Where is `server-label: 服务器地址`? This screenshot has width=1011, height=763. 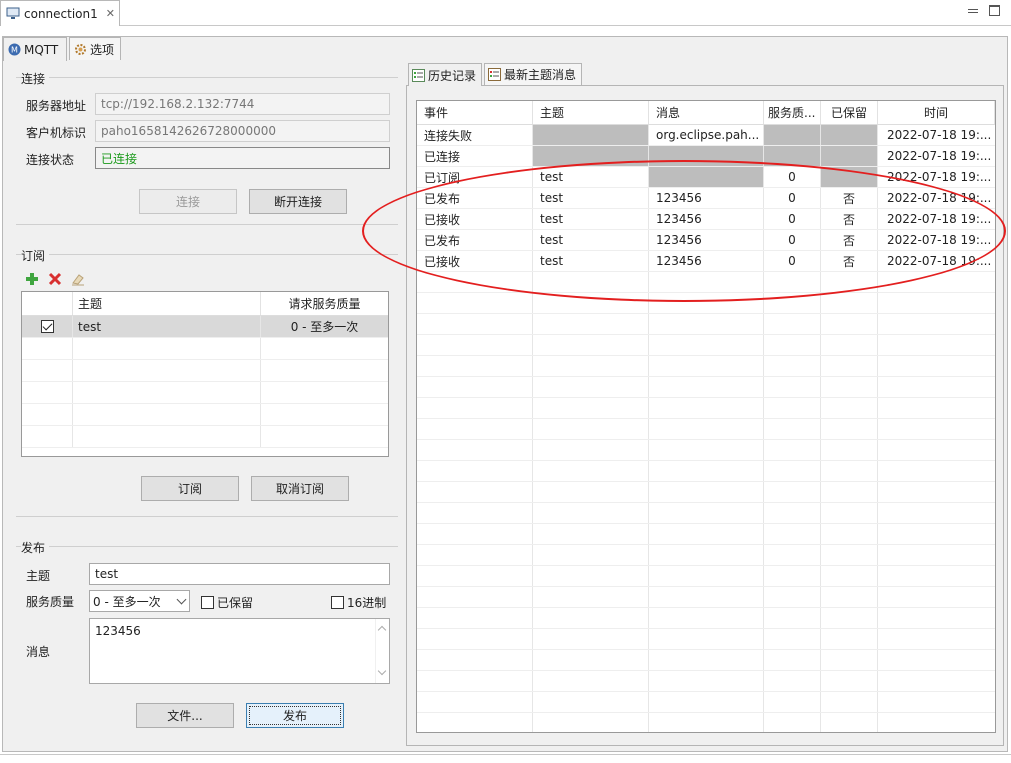 server-label: 服务器地址 is located at coordinates (56, 106).